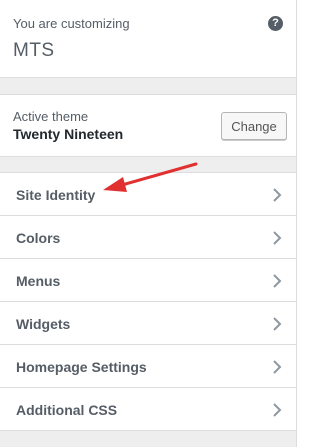 This screenshot has height=447, width=320. What do you see at coordinates (148, 409) in the screenshot?
I see `section-additional-css: Additional CSS` at bounding box center [148, 409].